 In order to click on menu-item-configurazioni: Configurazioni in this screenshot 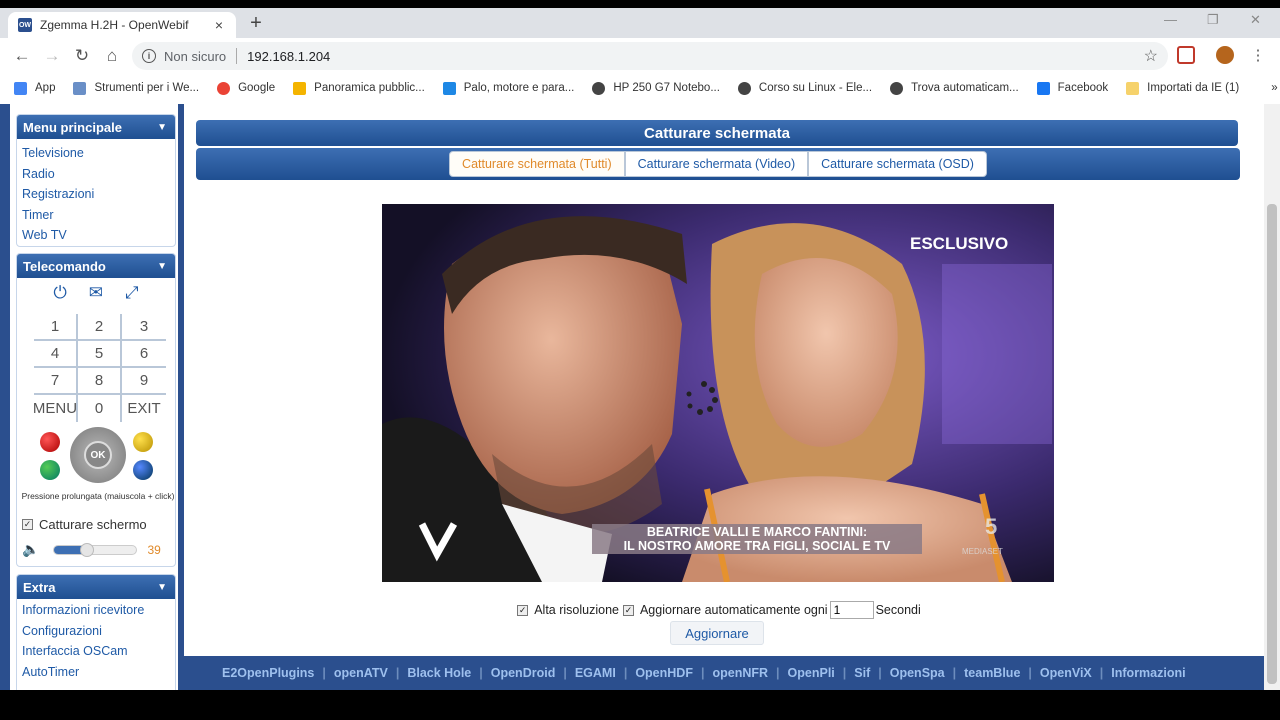, I will do `click(96, 631)`.